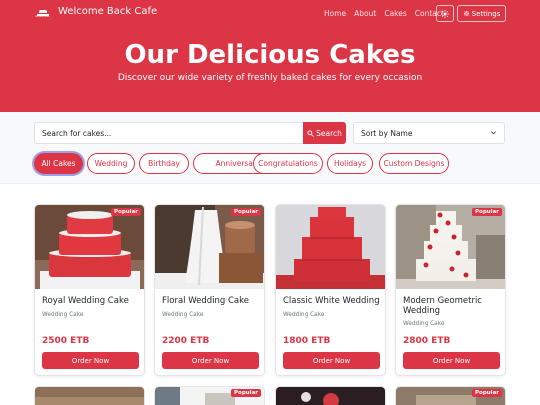 The height and width of the screenshot is (405, 540). What do you see at coordinates (395, 13) in the screenshot?
I see `nav-link-cakes: Cakes` at bounding box center [395, 13].